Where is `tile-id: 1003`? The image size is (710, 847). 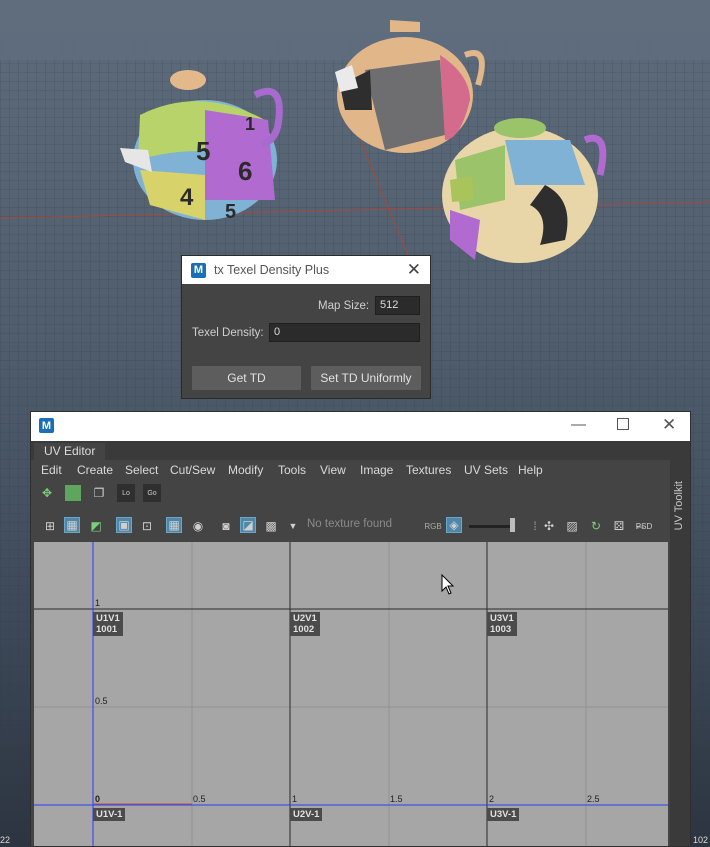 tile-id: 1003 is located at coordinates (501, 629).